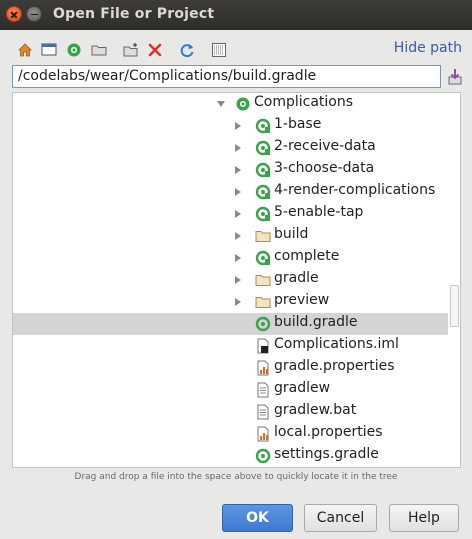 The width and height of the screenshot is (472, 539). Describe the element at coordinates (25, 50) in the screenshot. I see `home-icon` at that location.